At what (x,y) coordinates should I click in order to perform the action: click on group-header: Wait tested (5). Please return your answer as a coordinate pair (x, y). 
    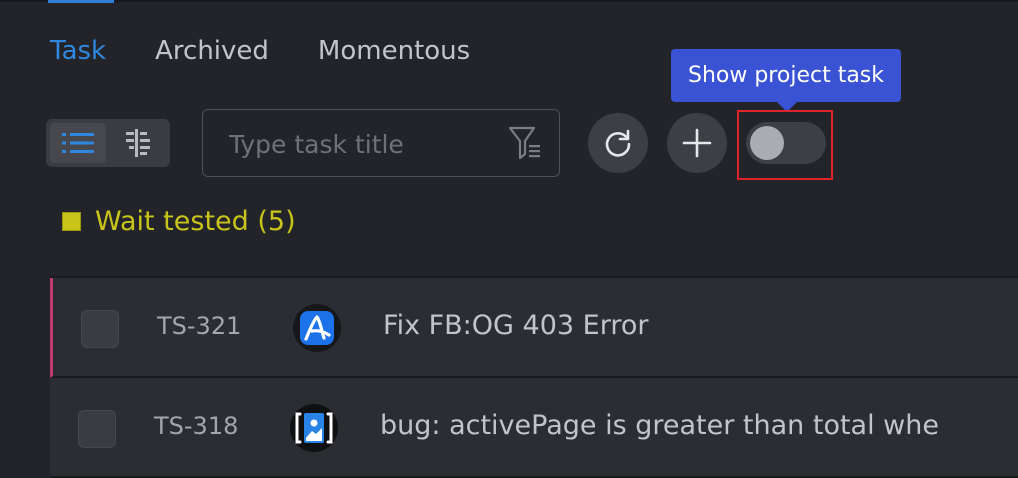
    Looking at the image, I should click on (179, 221).